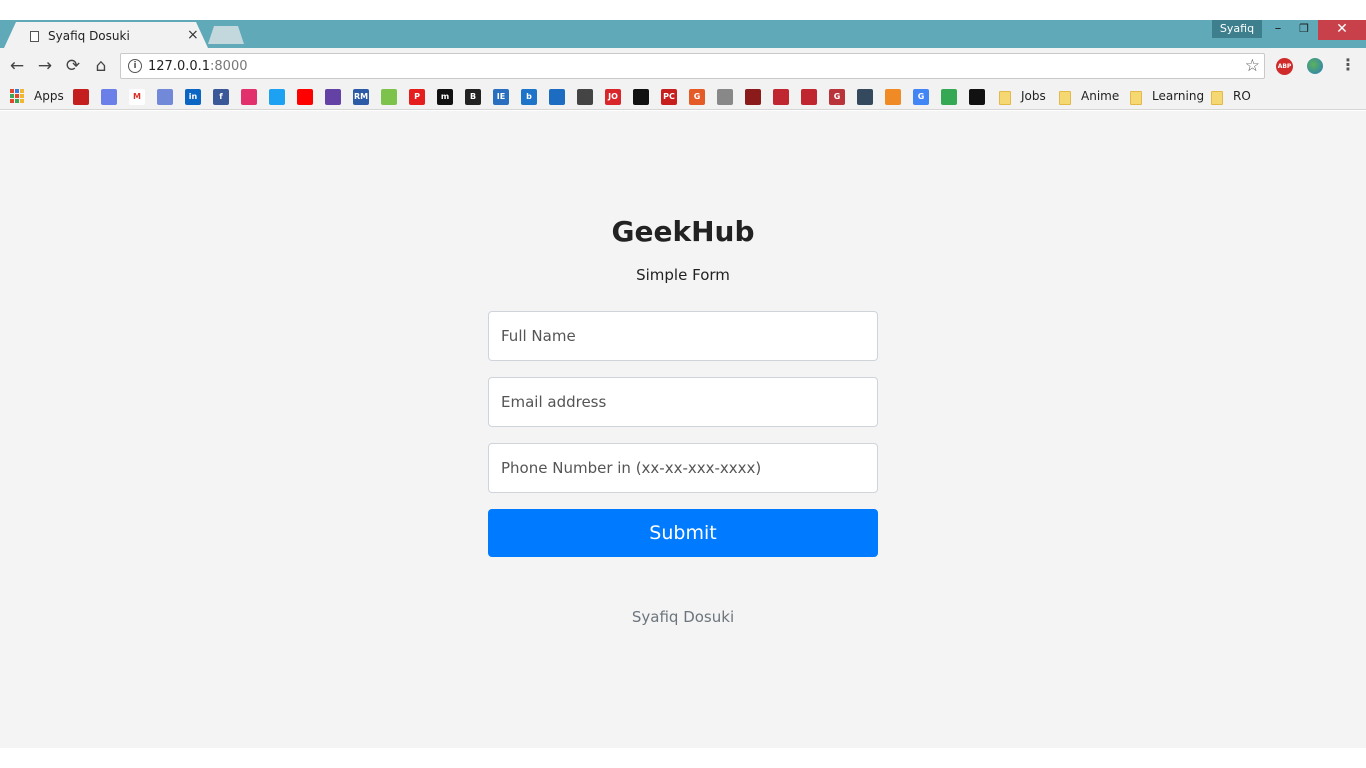 Image resolution: width=1366 pixels, height=768 pixels. I want to click on gamepad-1-favicon-icon, so click(781, 97).